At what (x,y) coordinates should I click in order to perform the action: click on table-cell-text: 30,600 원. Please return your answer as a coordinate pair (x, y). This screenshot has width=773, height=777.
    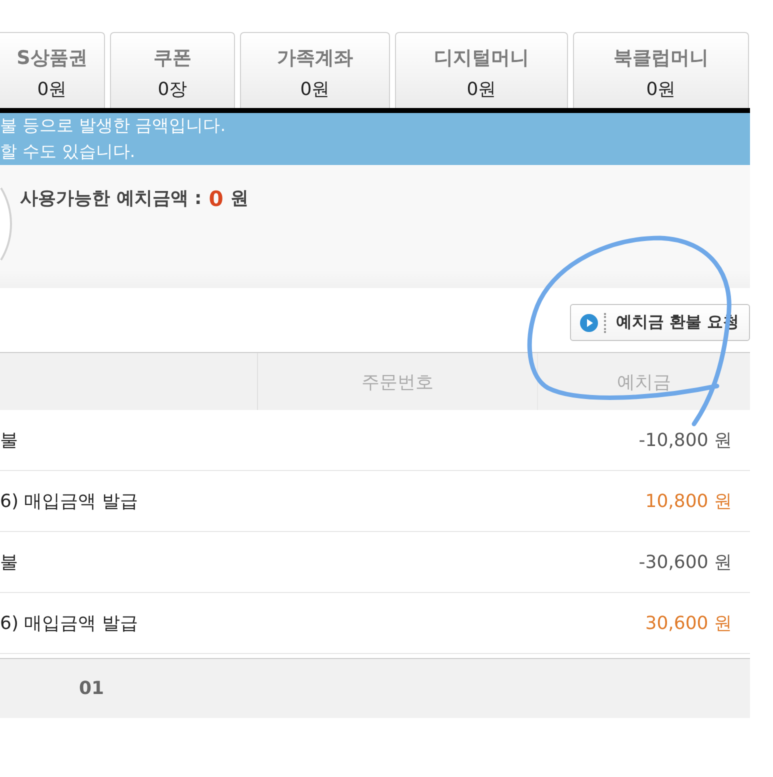
    Looking at the image, I should click on (688, 624).